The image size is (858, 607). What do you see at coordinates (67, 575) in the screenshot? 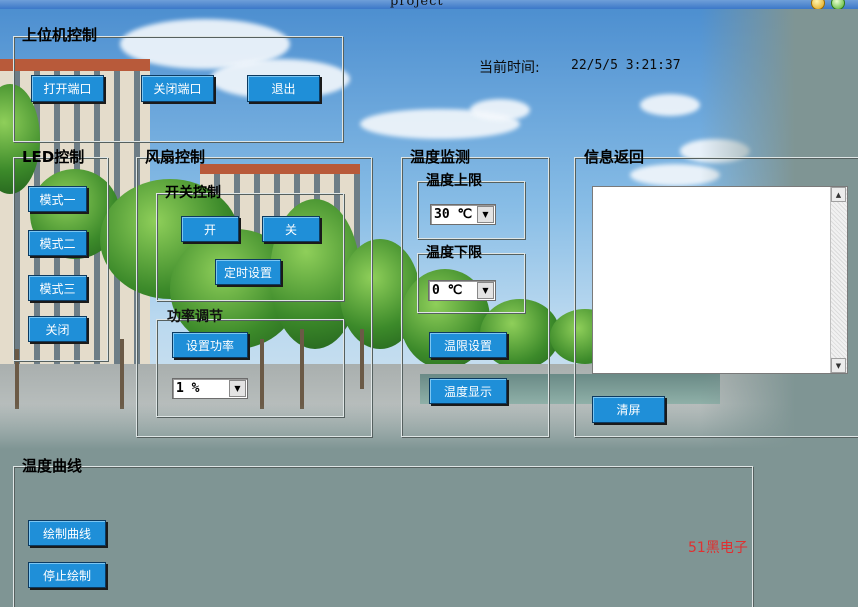
I see `stop-draw-button: 停止绘制` at bounding box center [67, 575].